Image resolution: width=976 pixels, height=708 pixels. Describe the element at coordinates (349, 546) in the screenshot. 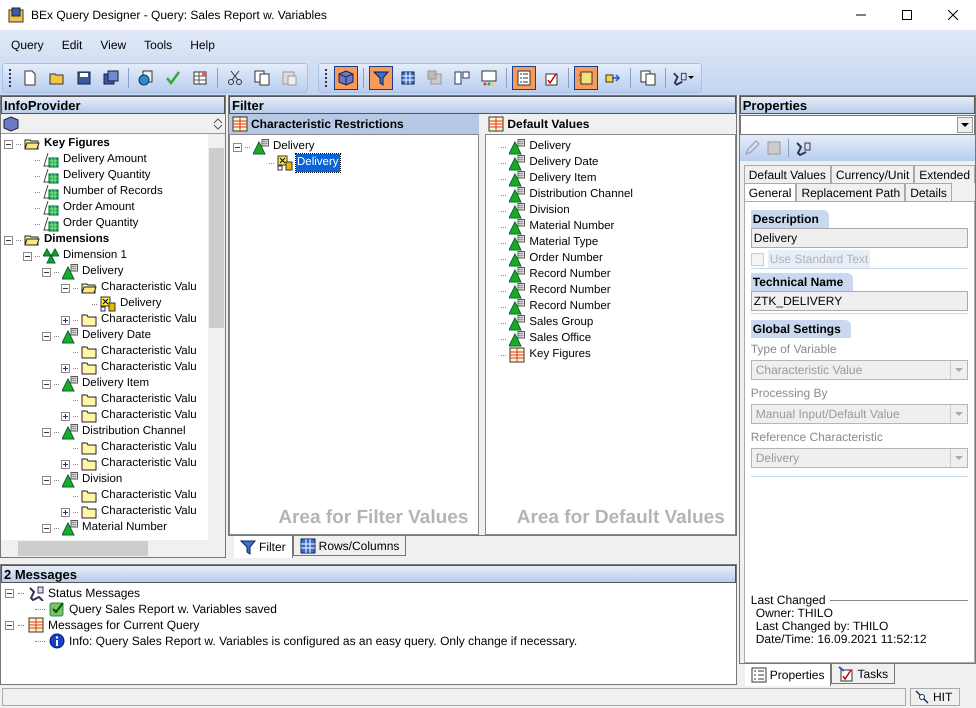

I see `bottom-tab: Rows/Columns` at that location.